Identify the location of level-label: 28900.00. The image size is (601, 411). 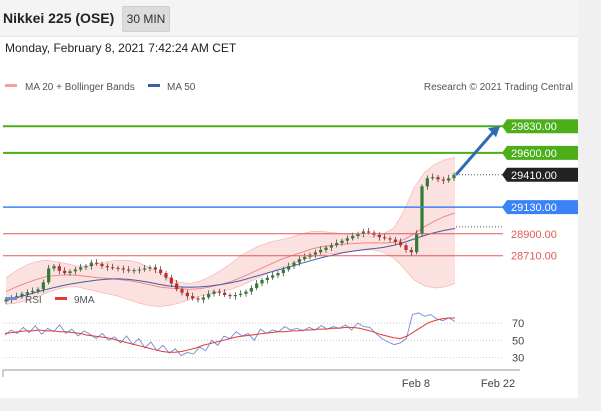
(534, 235).